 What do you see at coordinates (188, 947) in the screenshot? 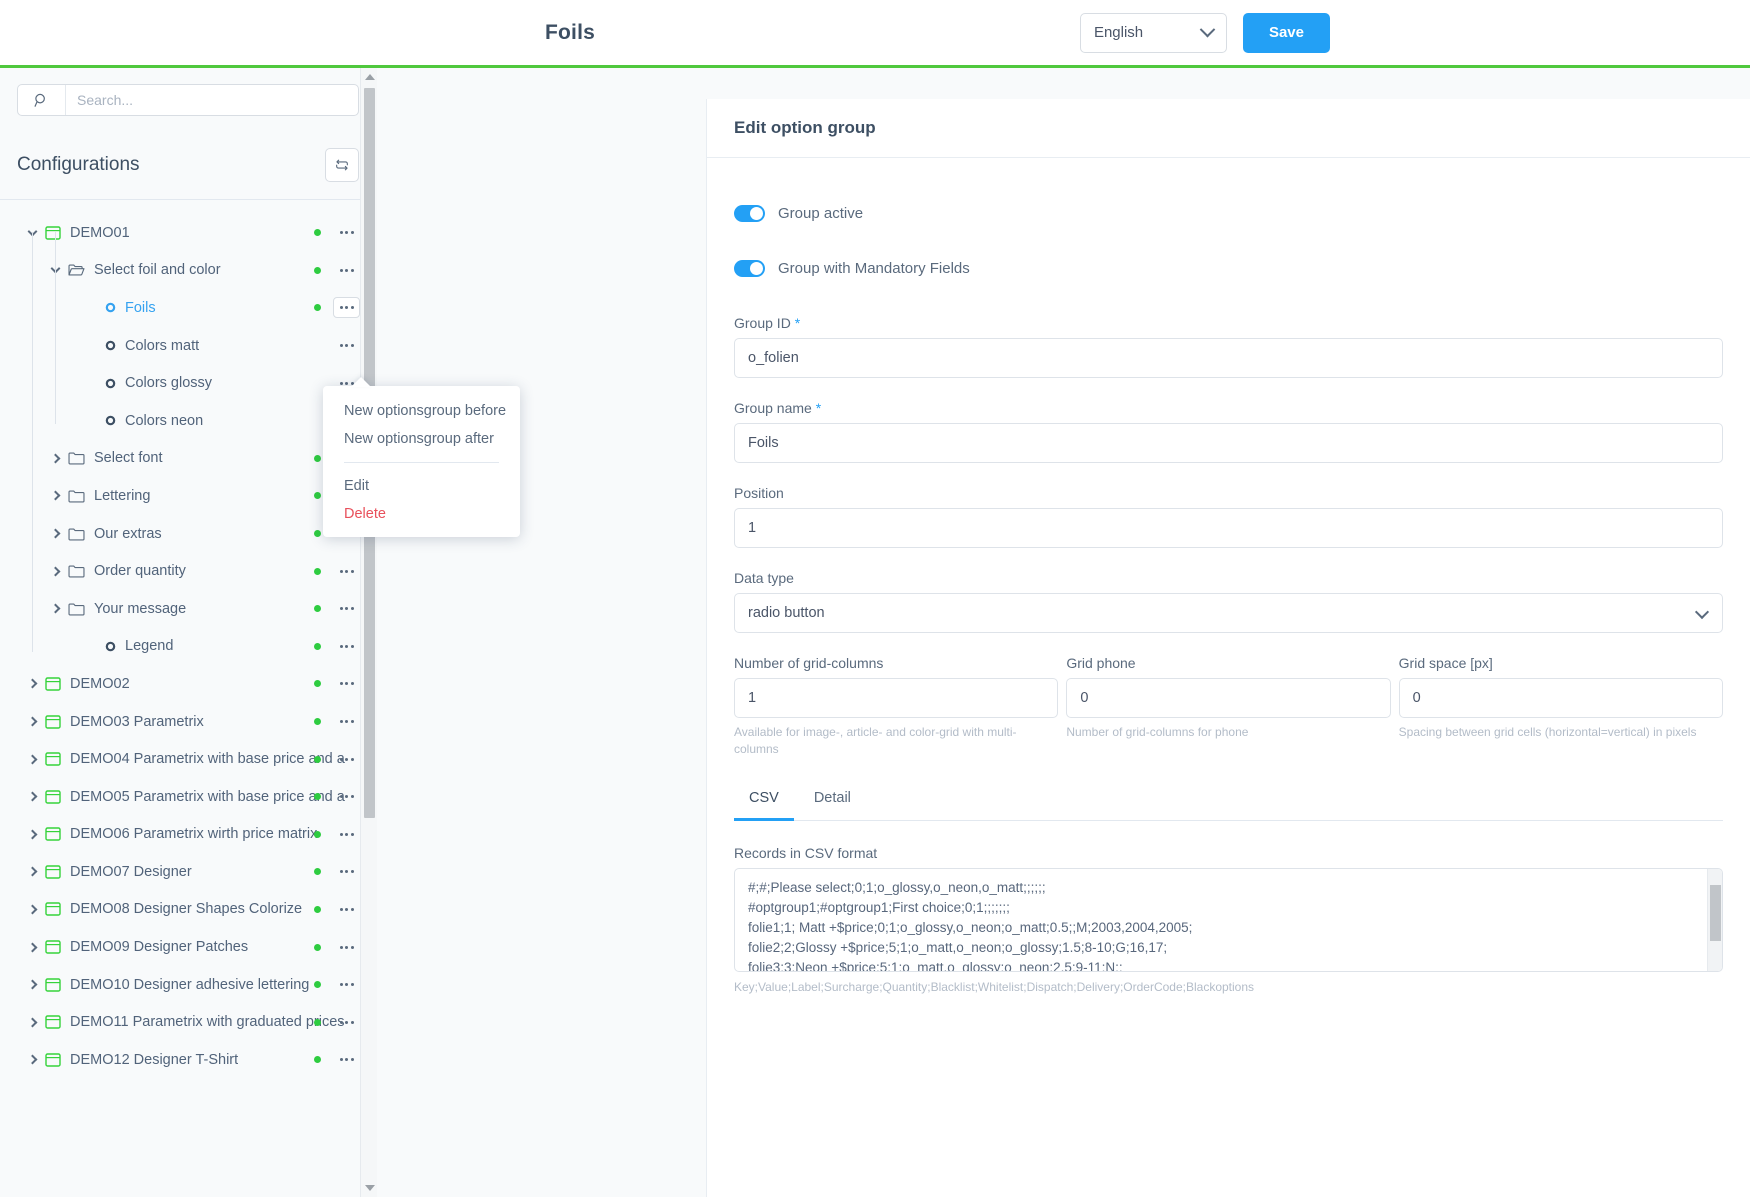
I see `tree-item-demo09-designer-patches: DEMO09 Designer Patches` at bounding box center [188, 947].